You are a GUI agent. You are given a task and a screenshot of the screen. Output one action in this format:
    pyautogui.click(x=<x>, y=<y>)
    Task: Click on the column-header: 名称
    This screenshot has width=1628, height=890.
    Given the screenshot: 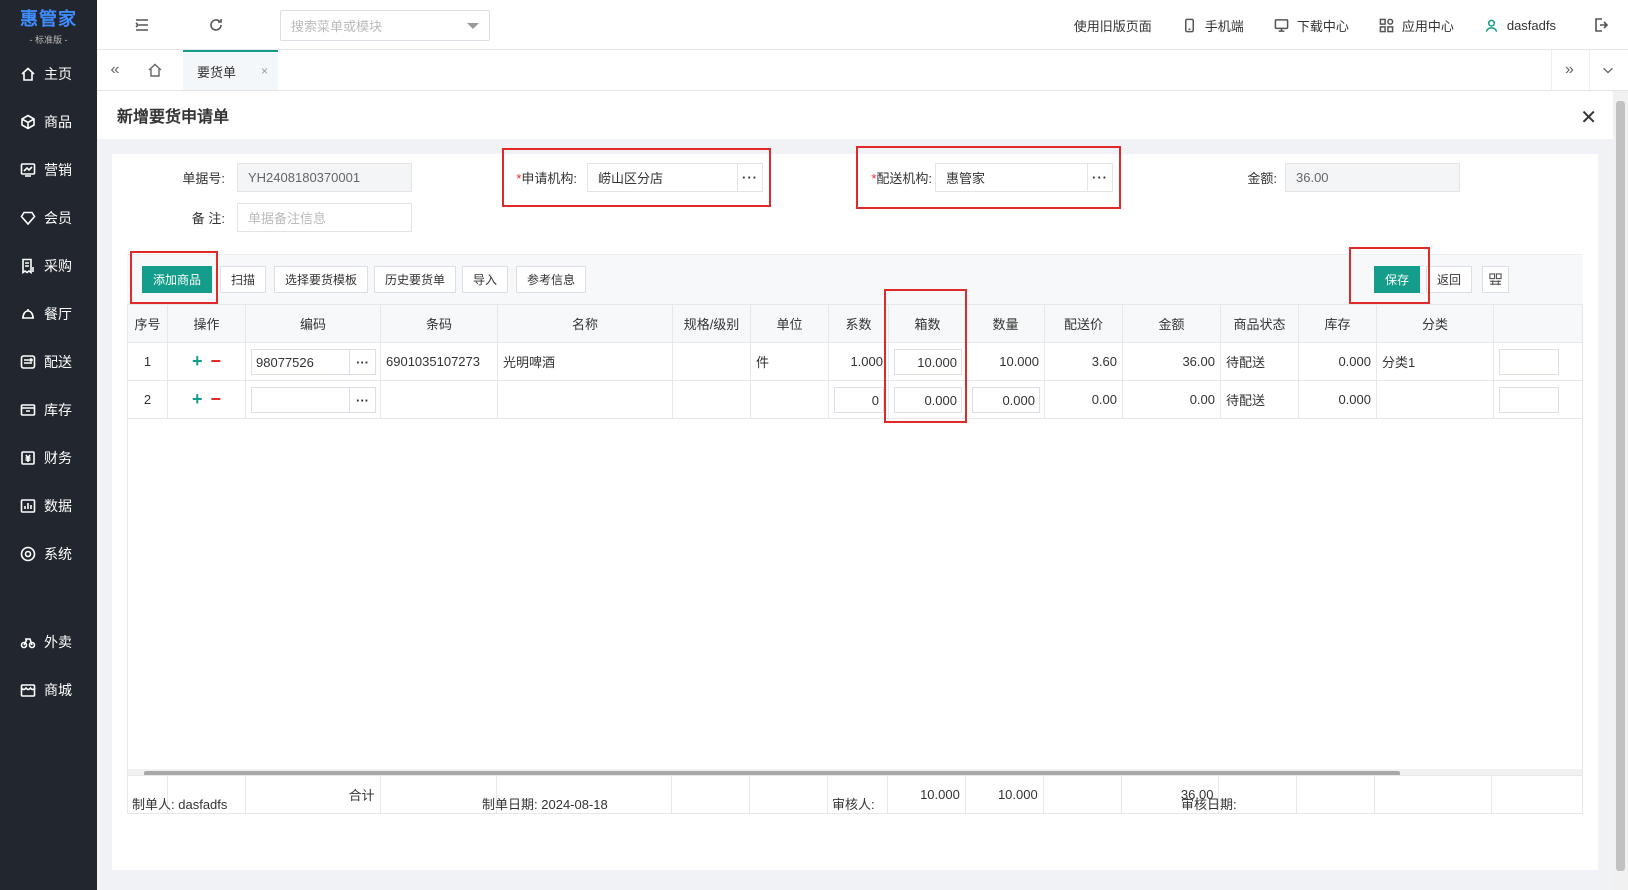 What is the action you would take?
    pyautogui.click(x=585, y=323)
    